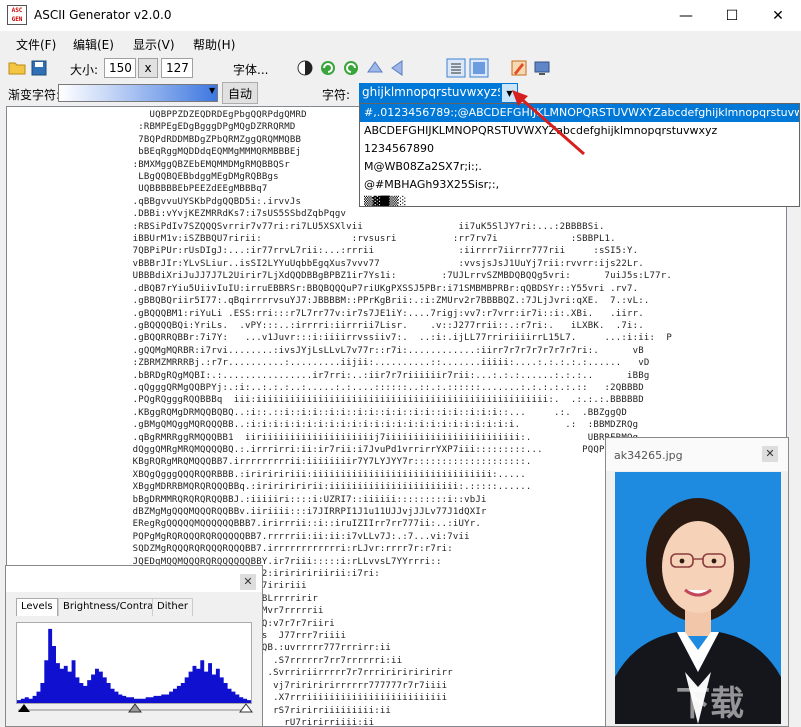 The width and height of the screenshot is (801, 727). What do you see at coordinates (17, 68) in the screenshot?
I see `open-folder-icon` at bounding box center [17, 68].